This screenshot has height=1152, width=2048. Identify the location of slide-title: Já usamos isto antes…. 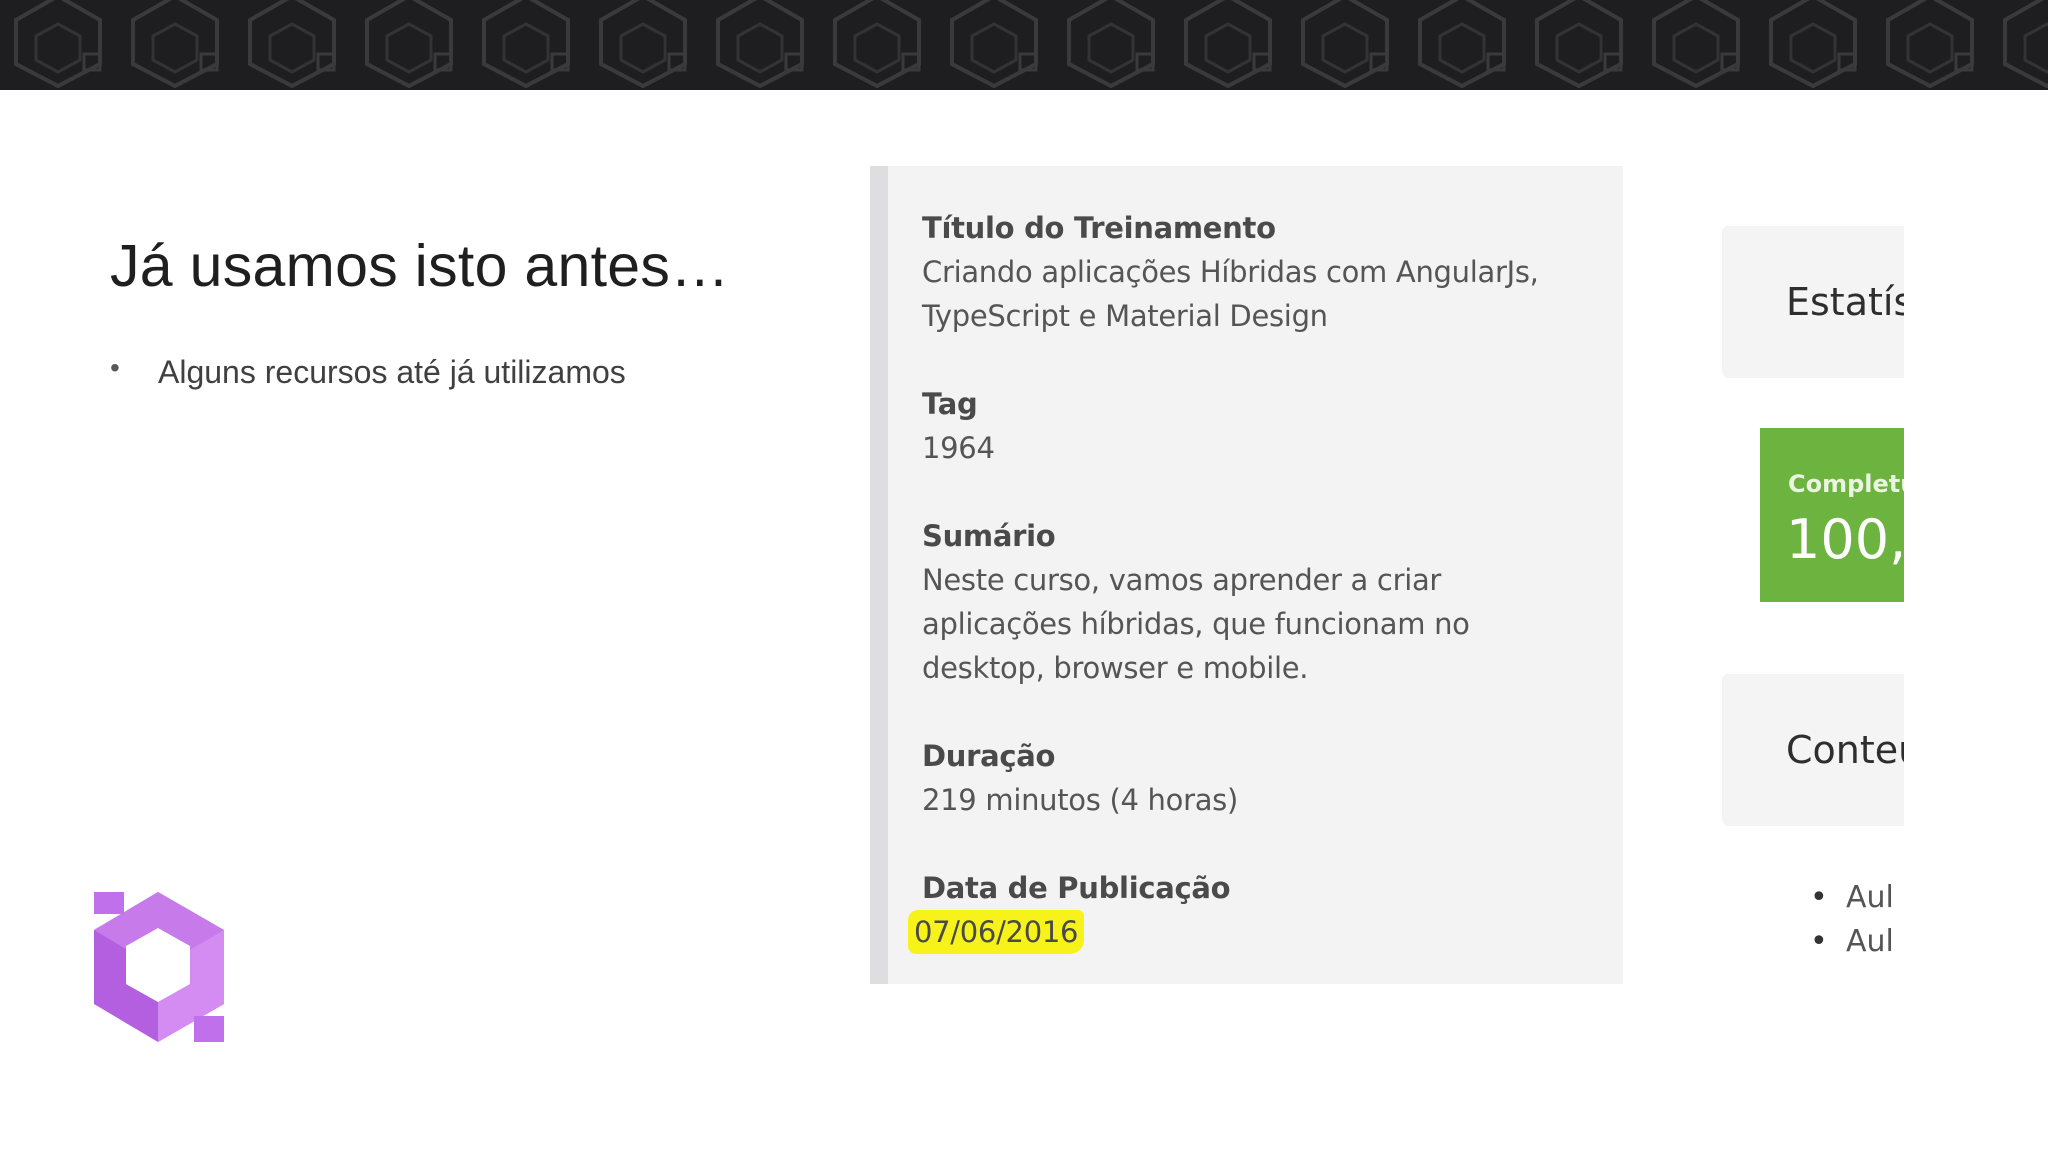
(420, 266).